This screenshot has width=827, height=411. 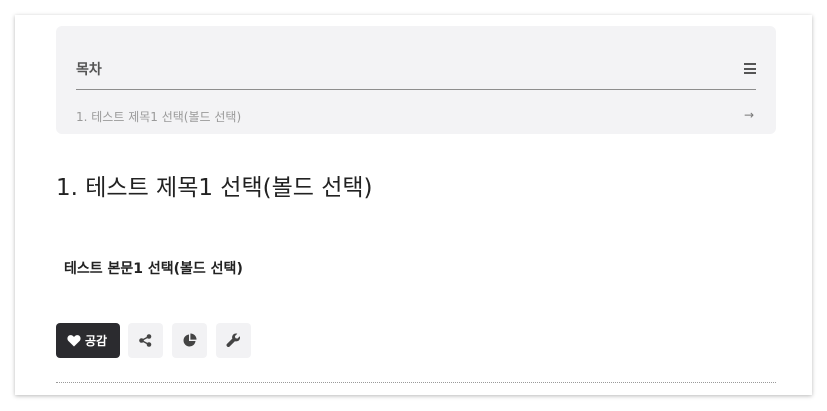 I want to click on share-icon, so click(x=145, y=340).